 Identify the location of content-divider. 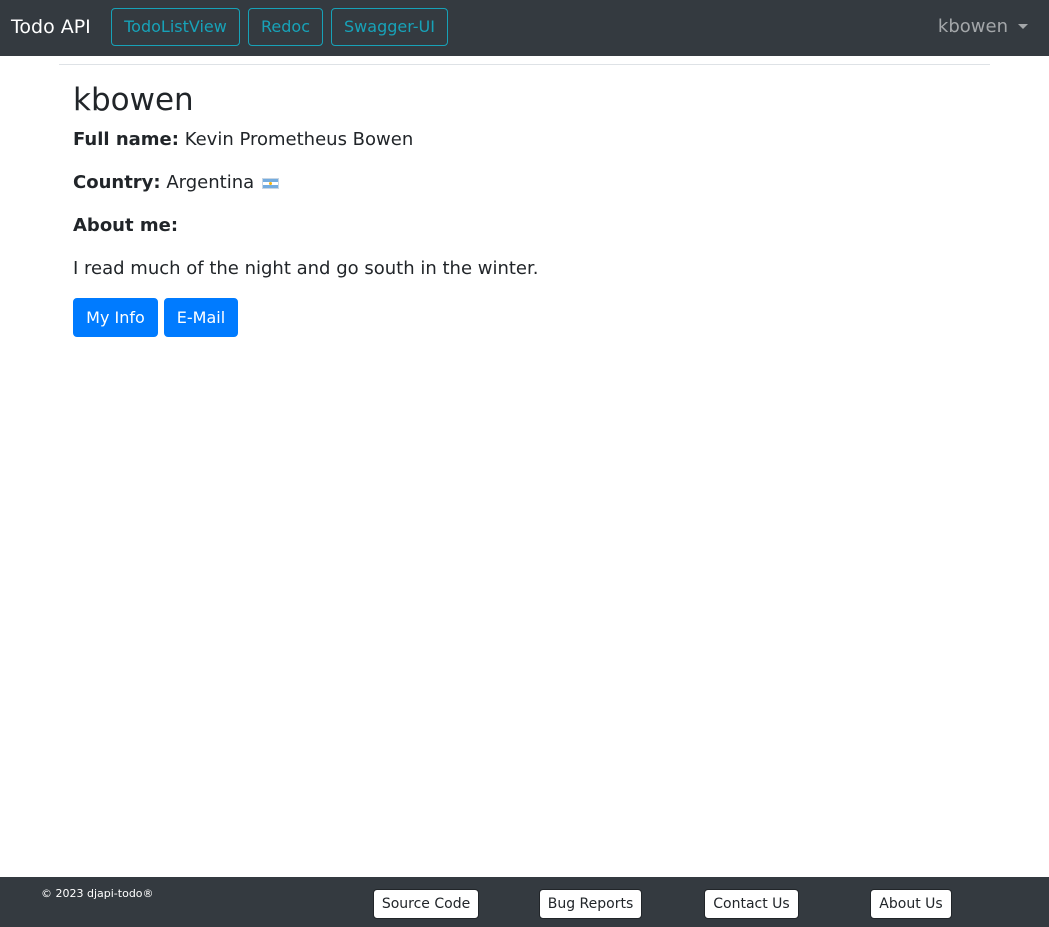
(524, 64).